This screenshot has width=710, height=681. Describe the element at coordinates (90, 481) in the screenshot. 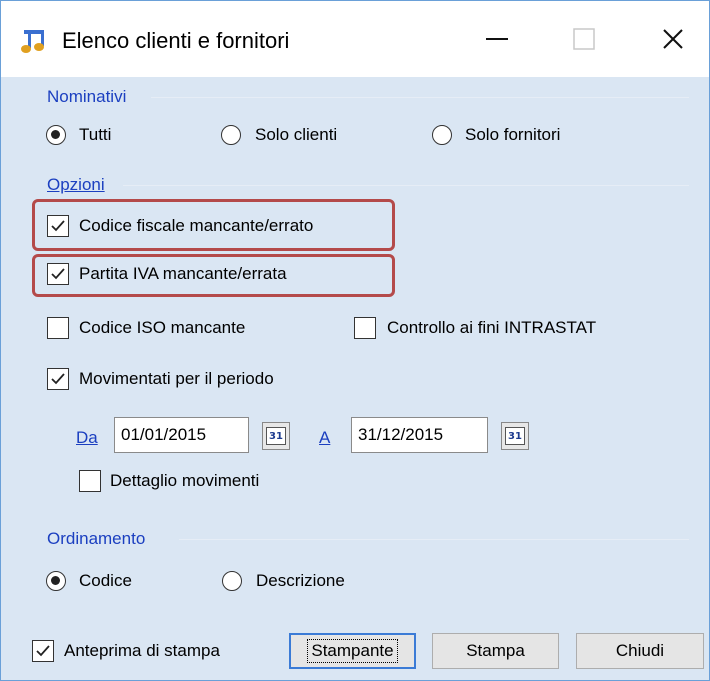

I see `checkbox-dettaglio` at that location.